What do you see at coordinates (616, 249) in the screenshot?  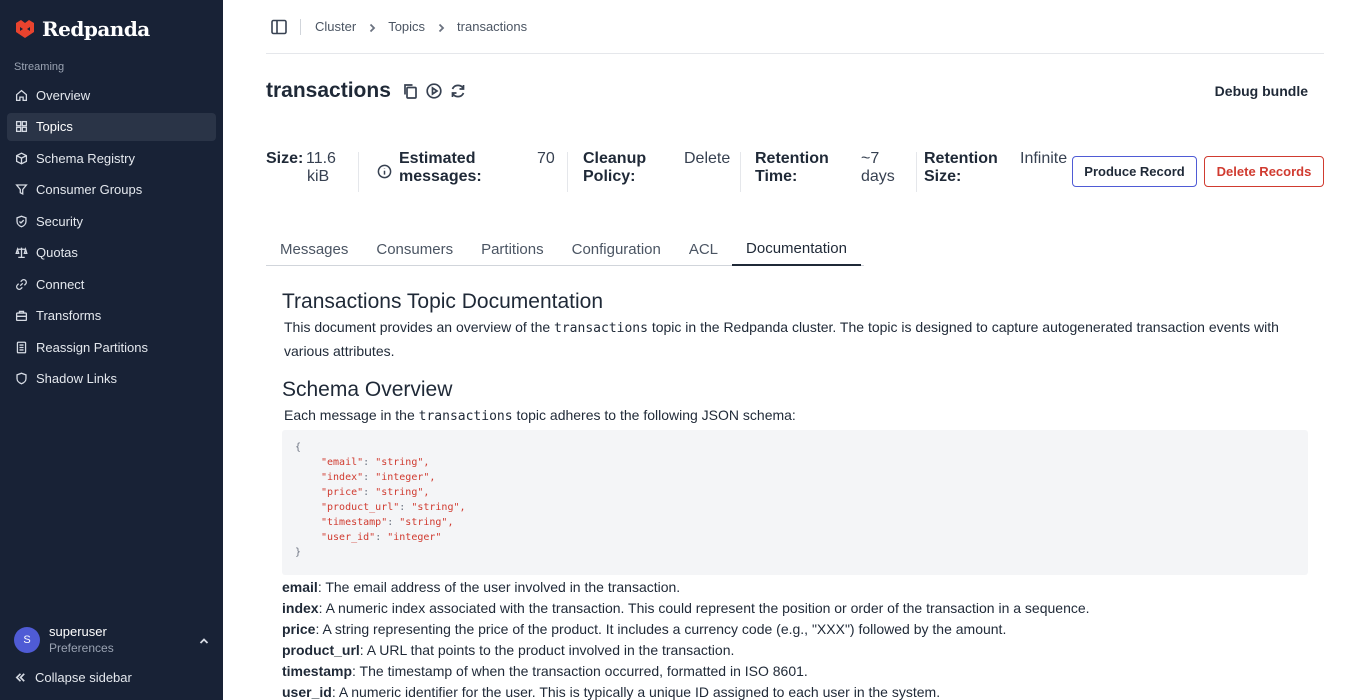 I see `tab-configuration: Configuration` at bounding box center [616, 249].